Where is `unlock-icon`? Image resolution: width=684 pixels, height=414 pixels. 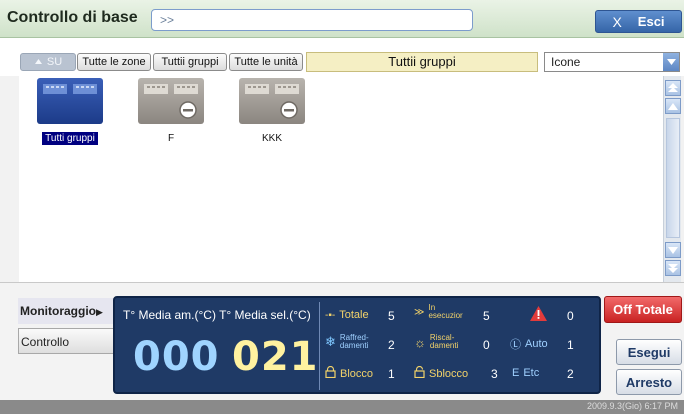 unlock-icon is located at coordinates (419, 373).